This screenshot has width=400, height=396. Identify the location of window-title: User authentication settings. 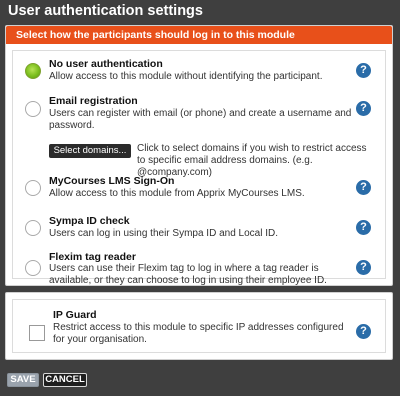
(105, 11).